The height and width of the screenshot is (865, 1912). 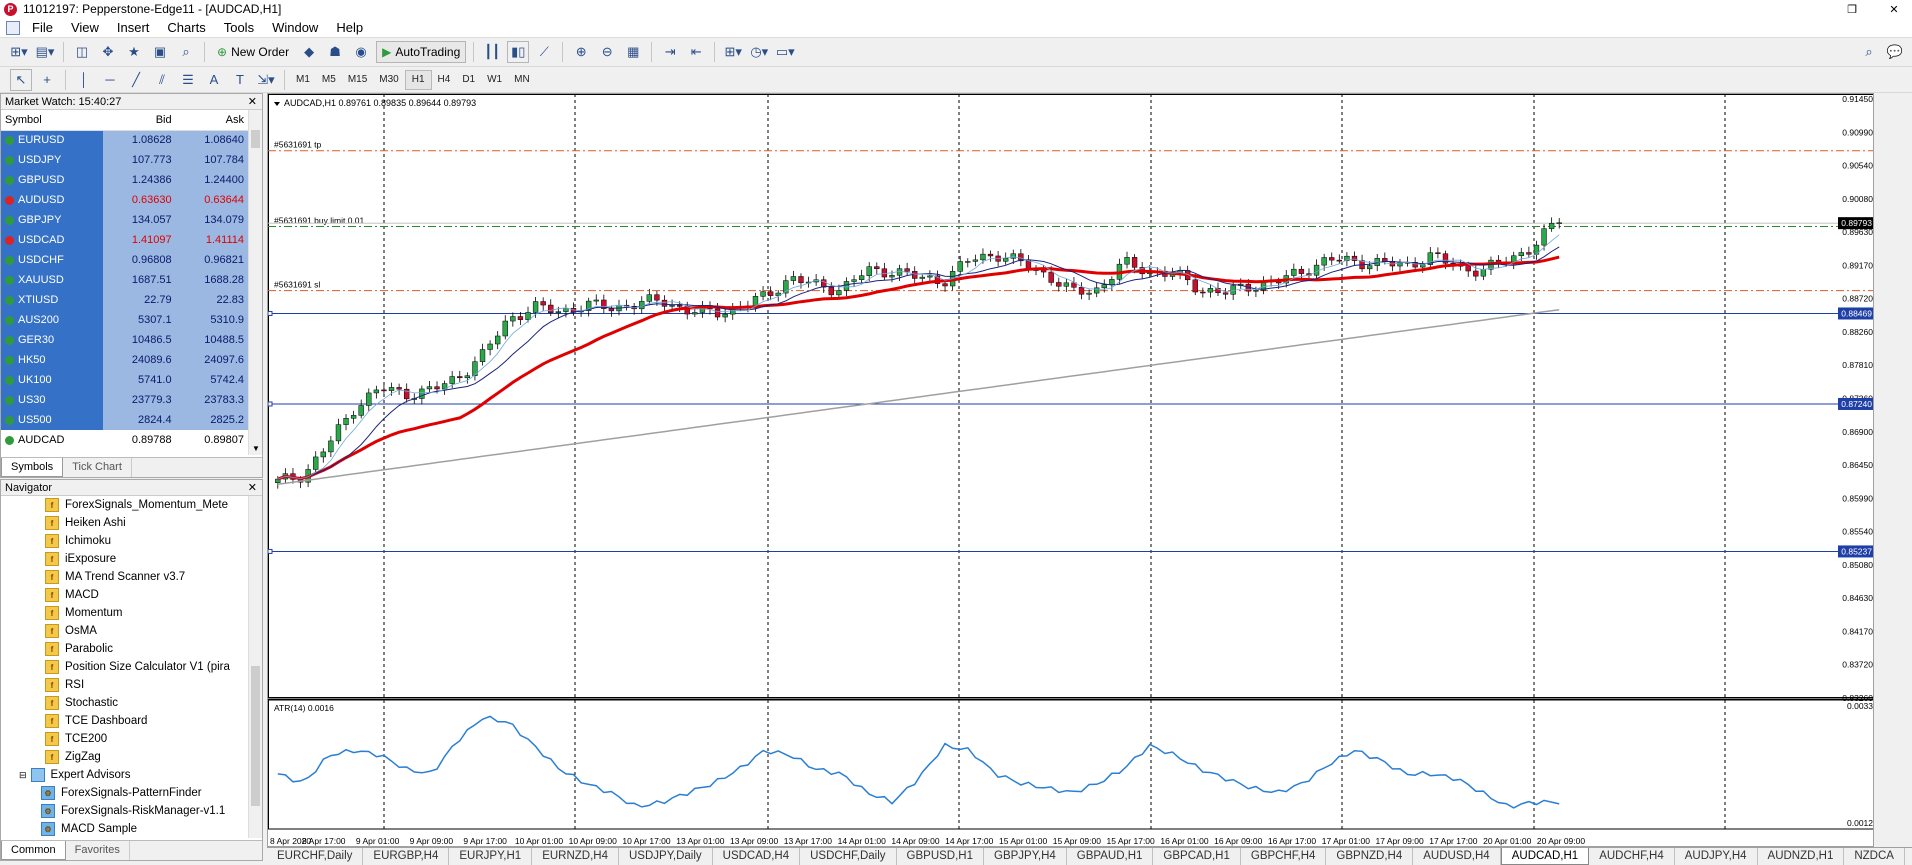 What do you see at coordinates (494, 80) in the screenshot?
I see `tf-w1: W1` at bounding box center [494, 80].